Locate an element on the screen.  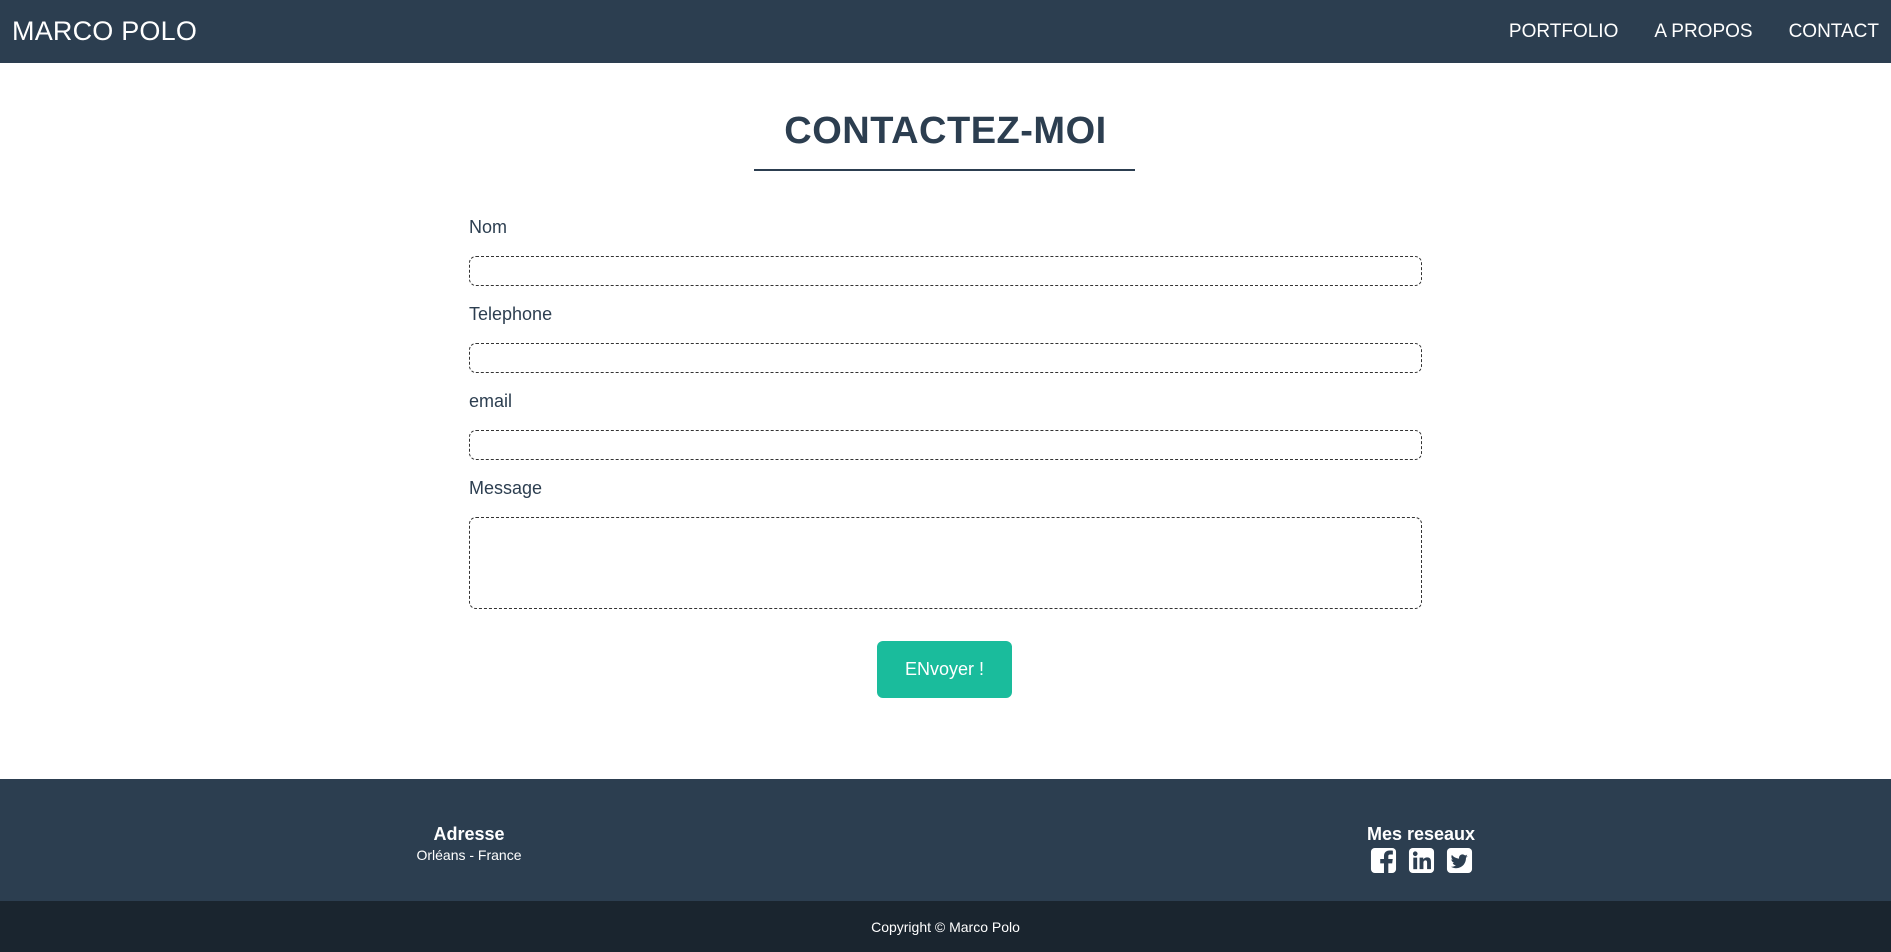
footer-address: Adresse Orléans - France is located at coordinates (469, 843).